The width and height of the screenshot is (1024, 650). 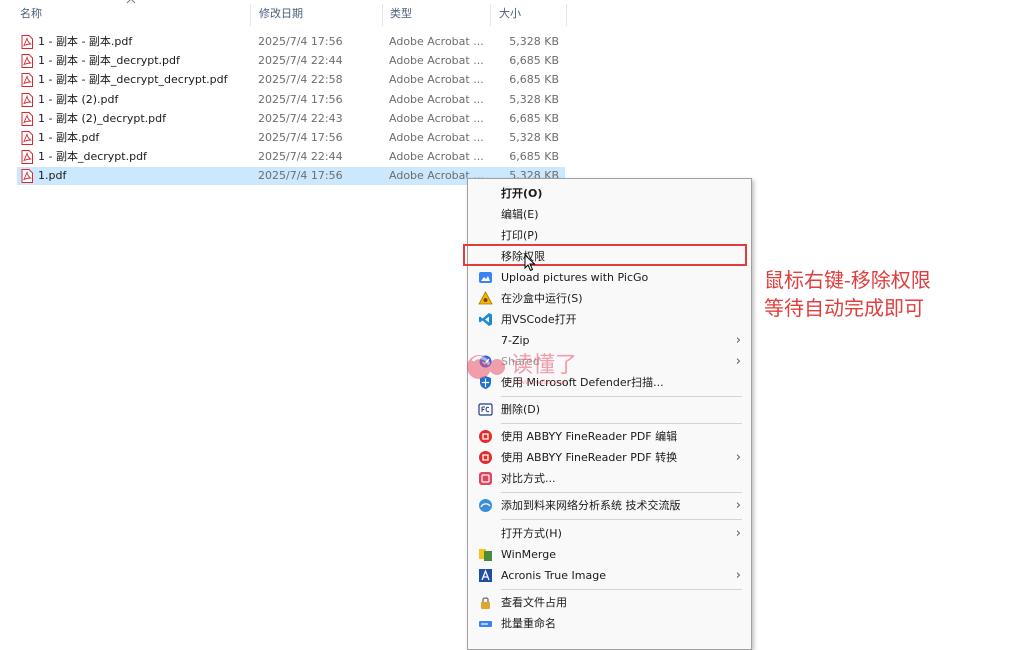 I want to click on menu-item-label: 用VSCode打开, so click(x=539, y=319).